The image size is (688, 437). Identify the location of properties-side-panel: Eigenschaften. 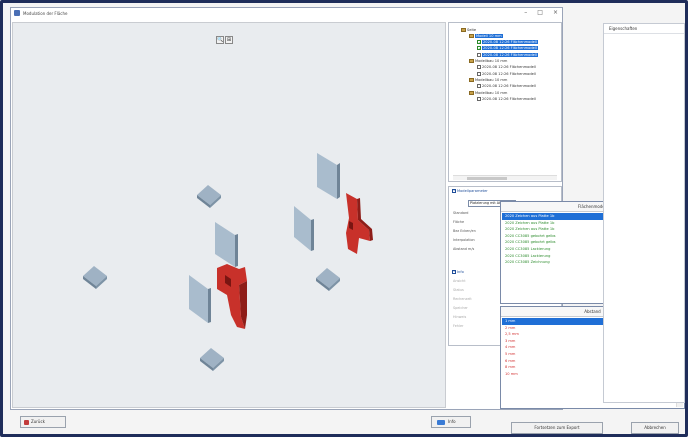
(644, 213).